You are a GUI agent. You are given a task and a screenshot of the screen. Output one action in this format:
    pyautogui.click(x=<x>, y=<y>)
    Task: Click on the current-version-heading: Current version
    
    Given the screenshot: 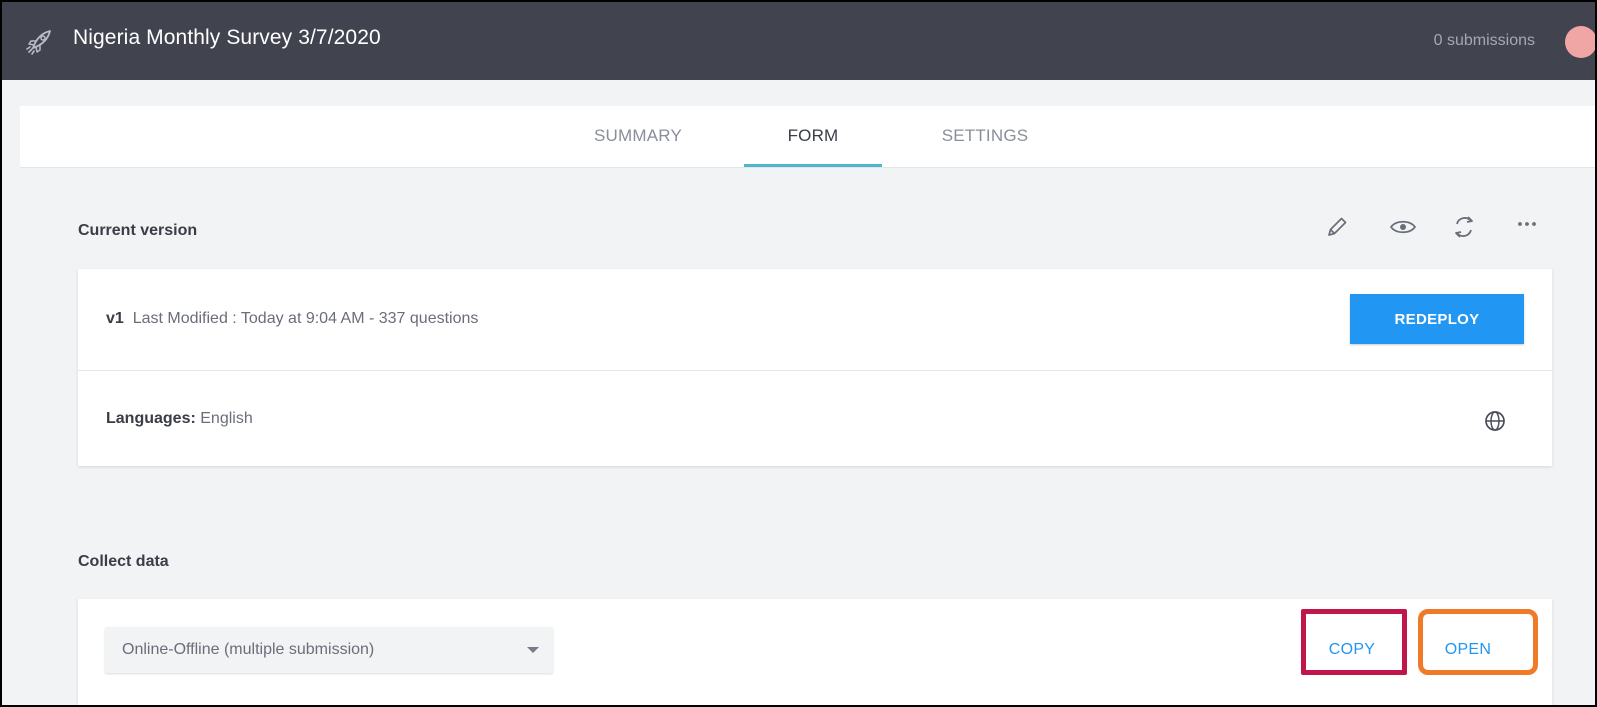 What is the action you would take?
    pyautogui.click(x=138, y=230)
    